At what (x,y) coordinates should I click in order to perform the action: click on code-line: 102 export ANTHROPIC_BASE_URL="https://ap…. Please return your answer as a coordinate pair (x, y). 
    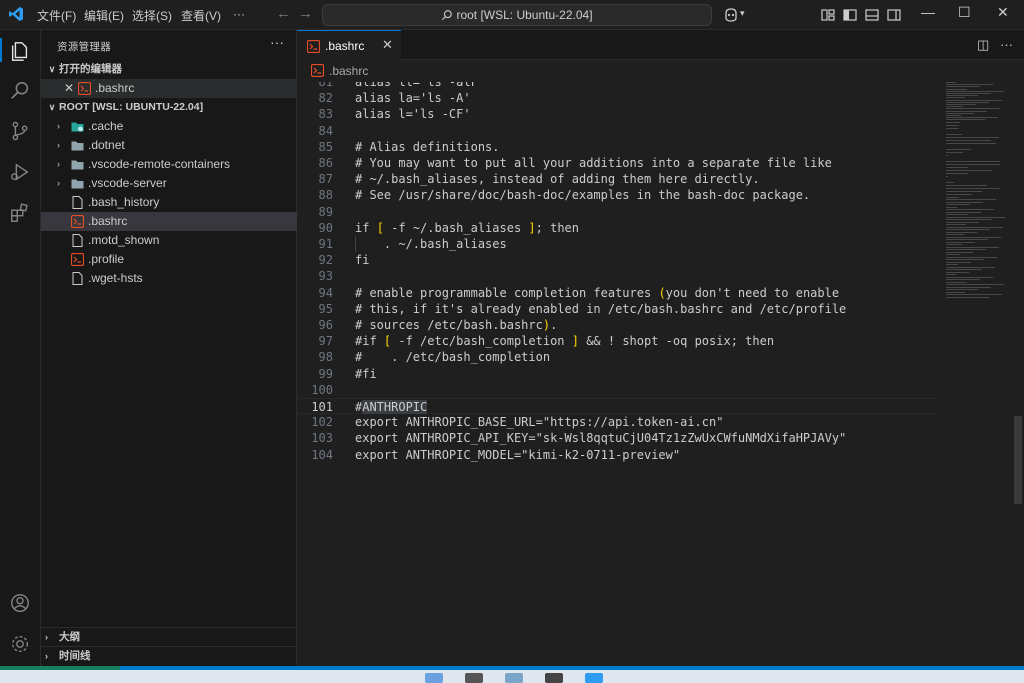
    Looking at the image, I should click on (617, 422).